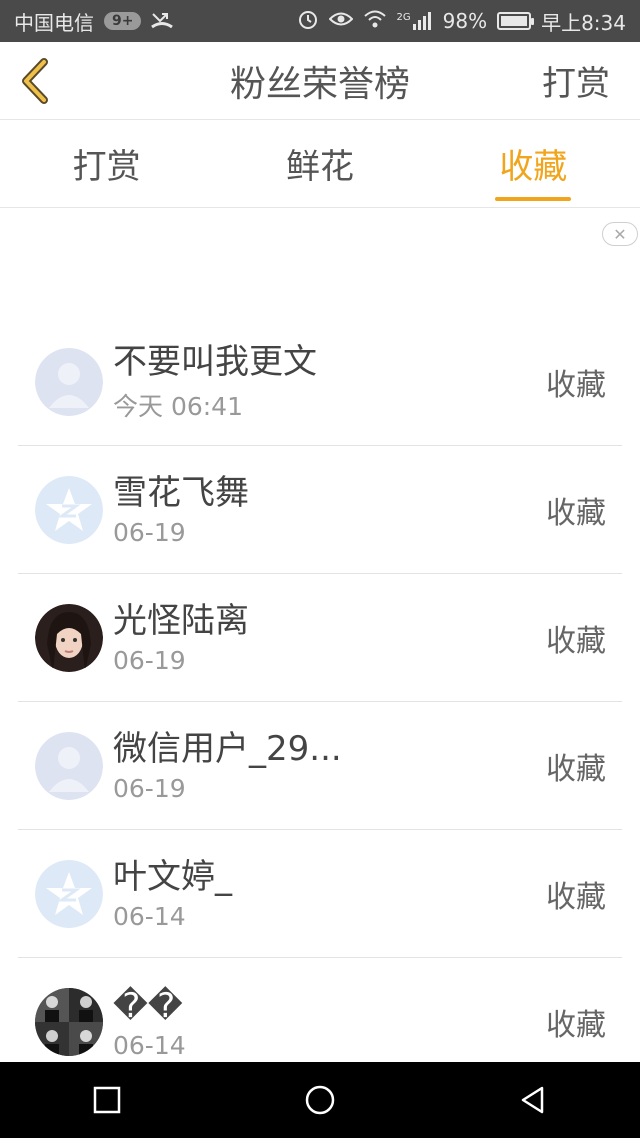 Image resolution: width=640 pixels, height=1138 pixels. I want to click on notification-badge: 9+, so click(123, 21).